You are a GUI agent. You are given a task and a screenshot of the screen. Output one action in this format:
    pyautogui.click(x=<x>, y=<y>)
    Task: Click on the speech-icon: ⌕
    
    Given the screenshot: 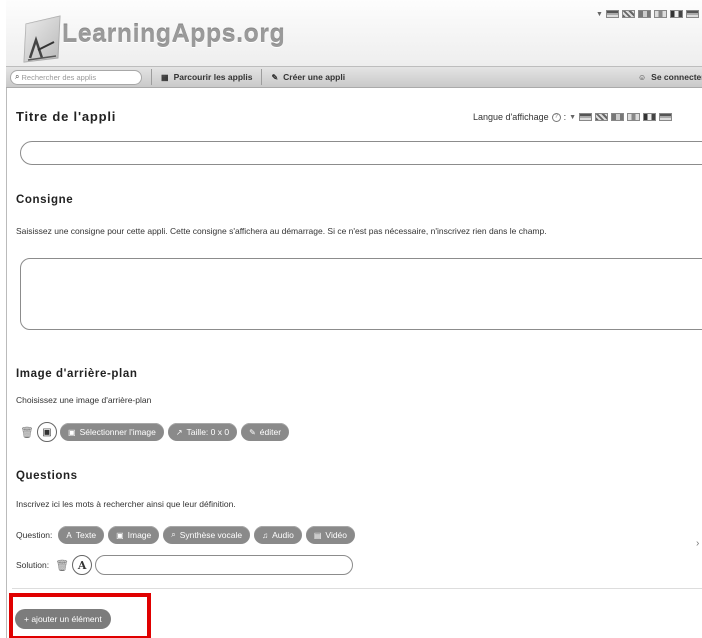 What is the action you would take?
    pyautogui.click(x=173, y=534)
    